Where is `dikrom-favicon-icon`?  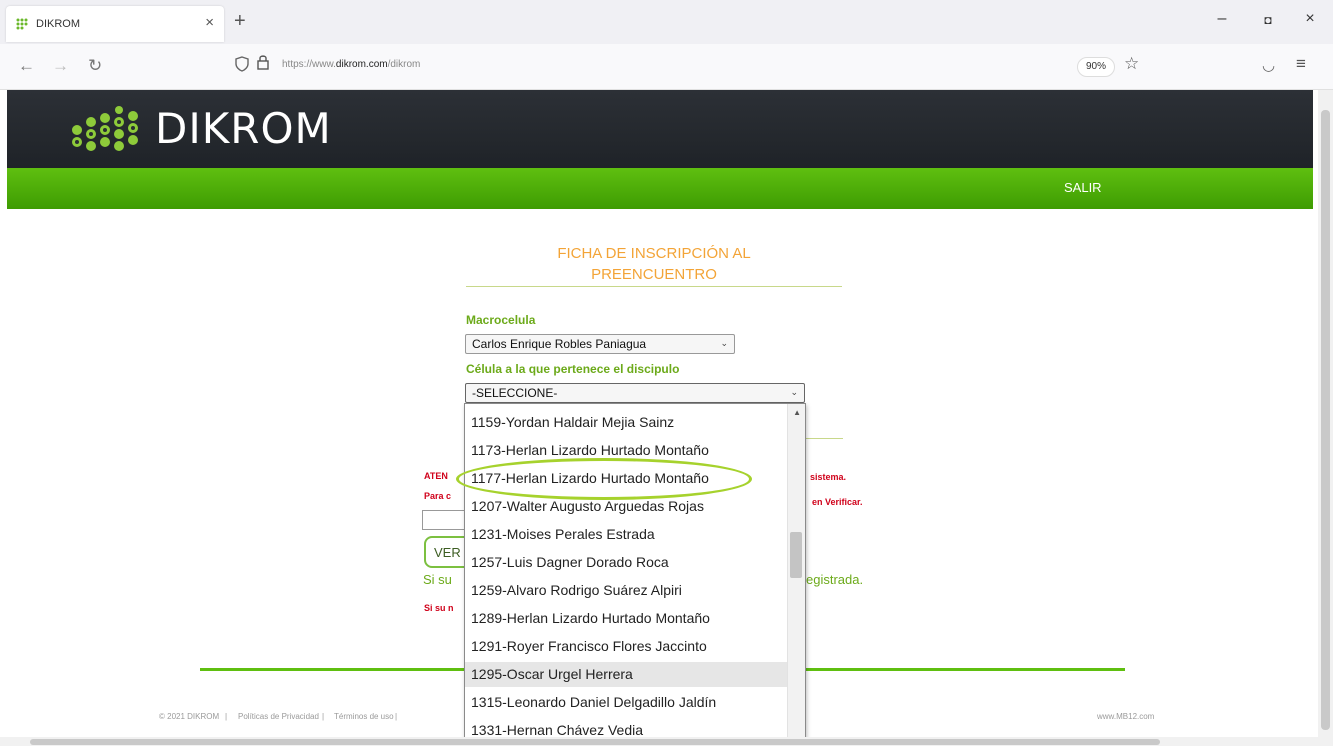 dikrom-favicon-icon is located at coordinates (22, 24).